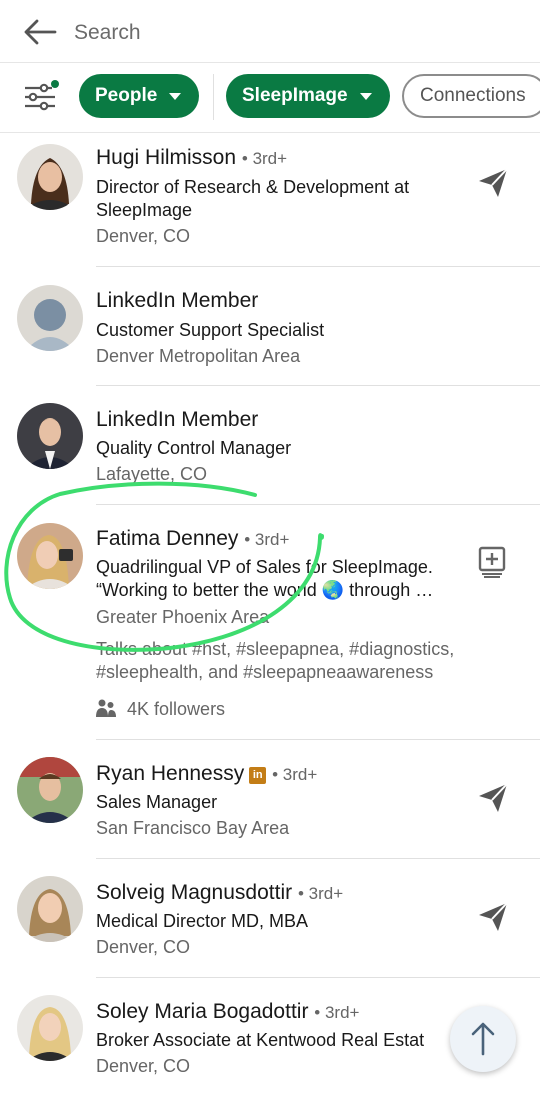 Image resolution: width=540 pixels, height=1096 pixels. I want to click on result-location: Lafayette, CO, so click(152, 474).